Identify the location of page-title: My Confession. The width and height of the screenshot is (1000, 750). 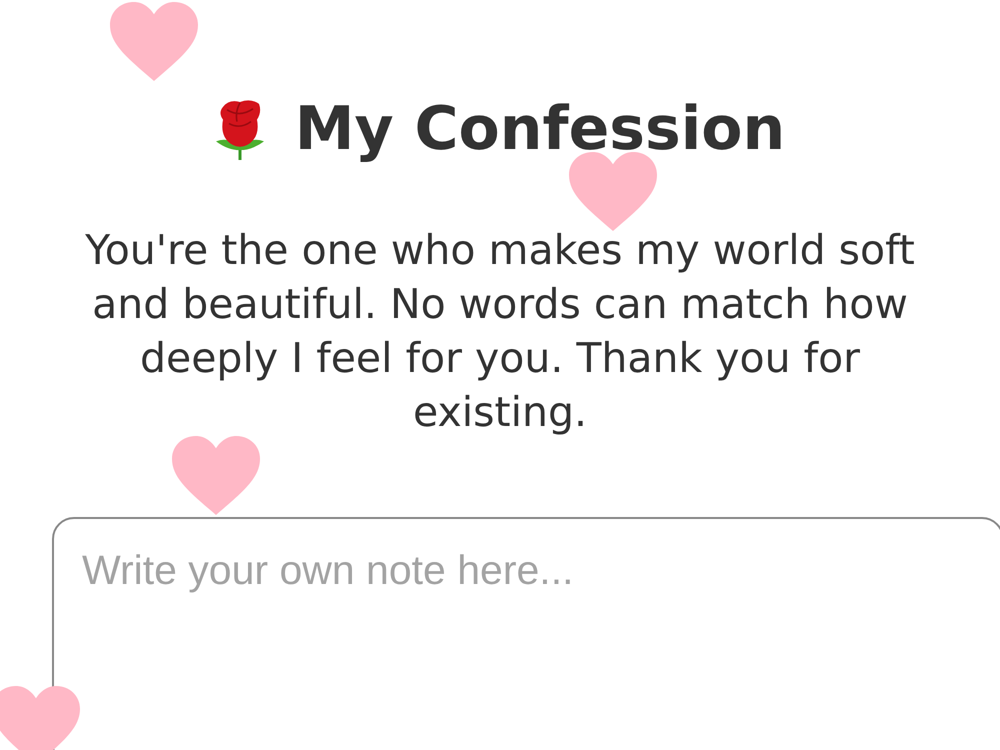
(540, 129).